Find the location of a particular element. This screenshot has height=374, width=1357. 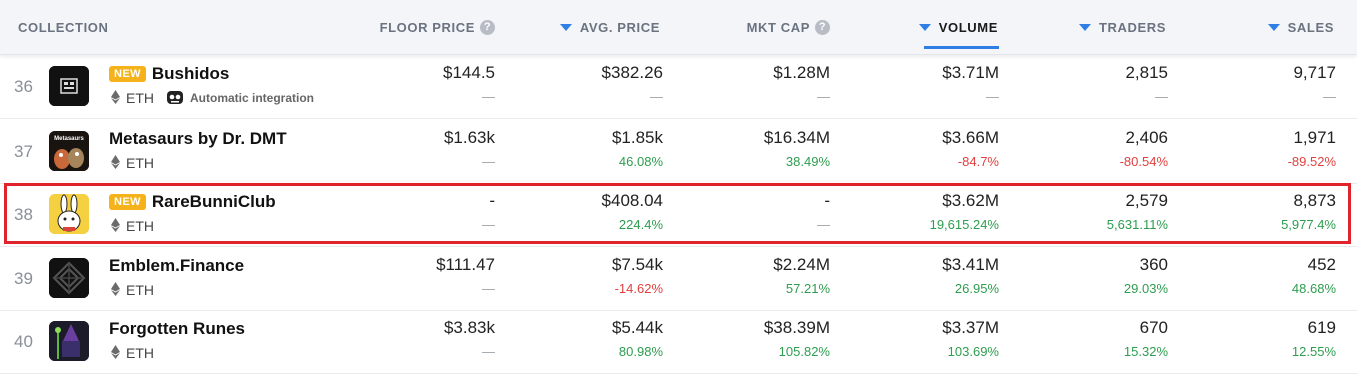

mkt-cap-value: $16.34M is located at coordinates (796, 137).